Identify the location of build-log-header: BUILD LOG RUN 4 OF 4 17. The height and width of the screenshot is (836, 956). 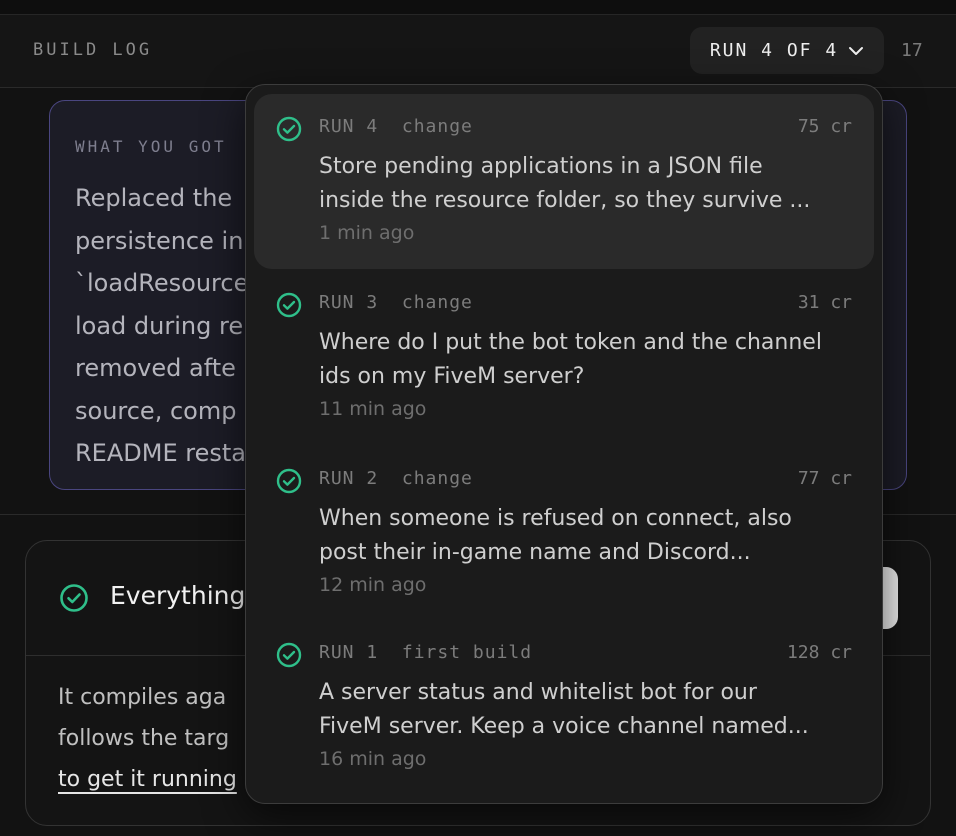
(478, 51).